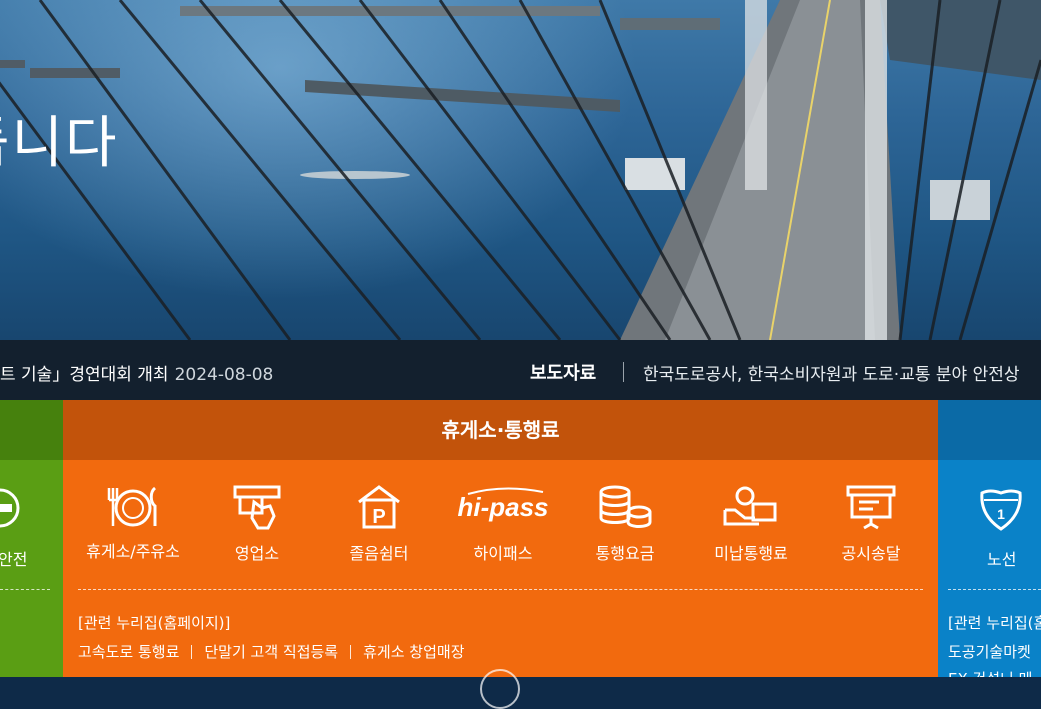 The image size is (1041, 709). What do you see at coordinates (503, 553) in the screenshot?
I see `menu-item-hipass-label: 하이패스` at bounding box center [503, 553].